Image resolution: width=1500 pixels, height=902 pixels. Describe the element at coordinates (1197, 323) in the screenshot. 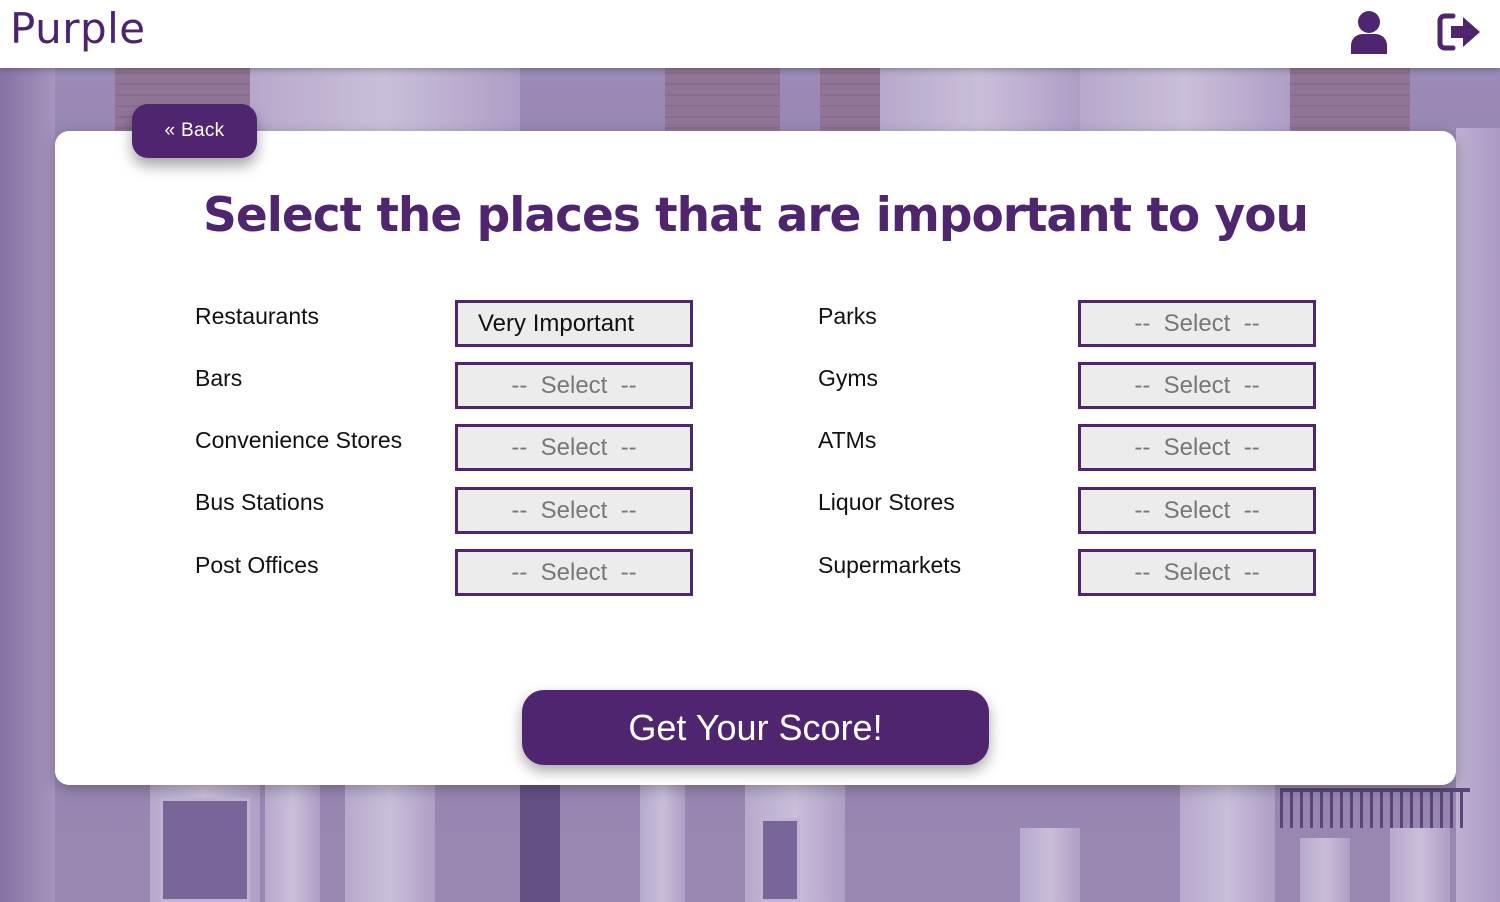

I see `select-parks: -- Select --` at that location.